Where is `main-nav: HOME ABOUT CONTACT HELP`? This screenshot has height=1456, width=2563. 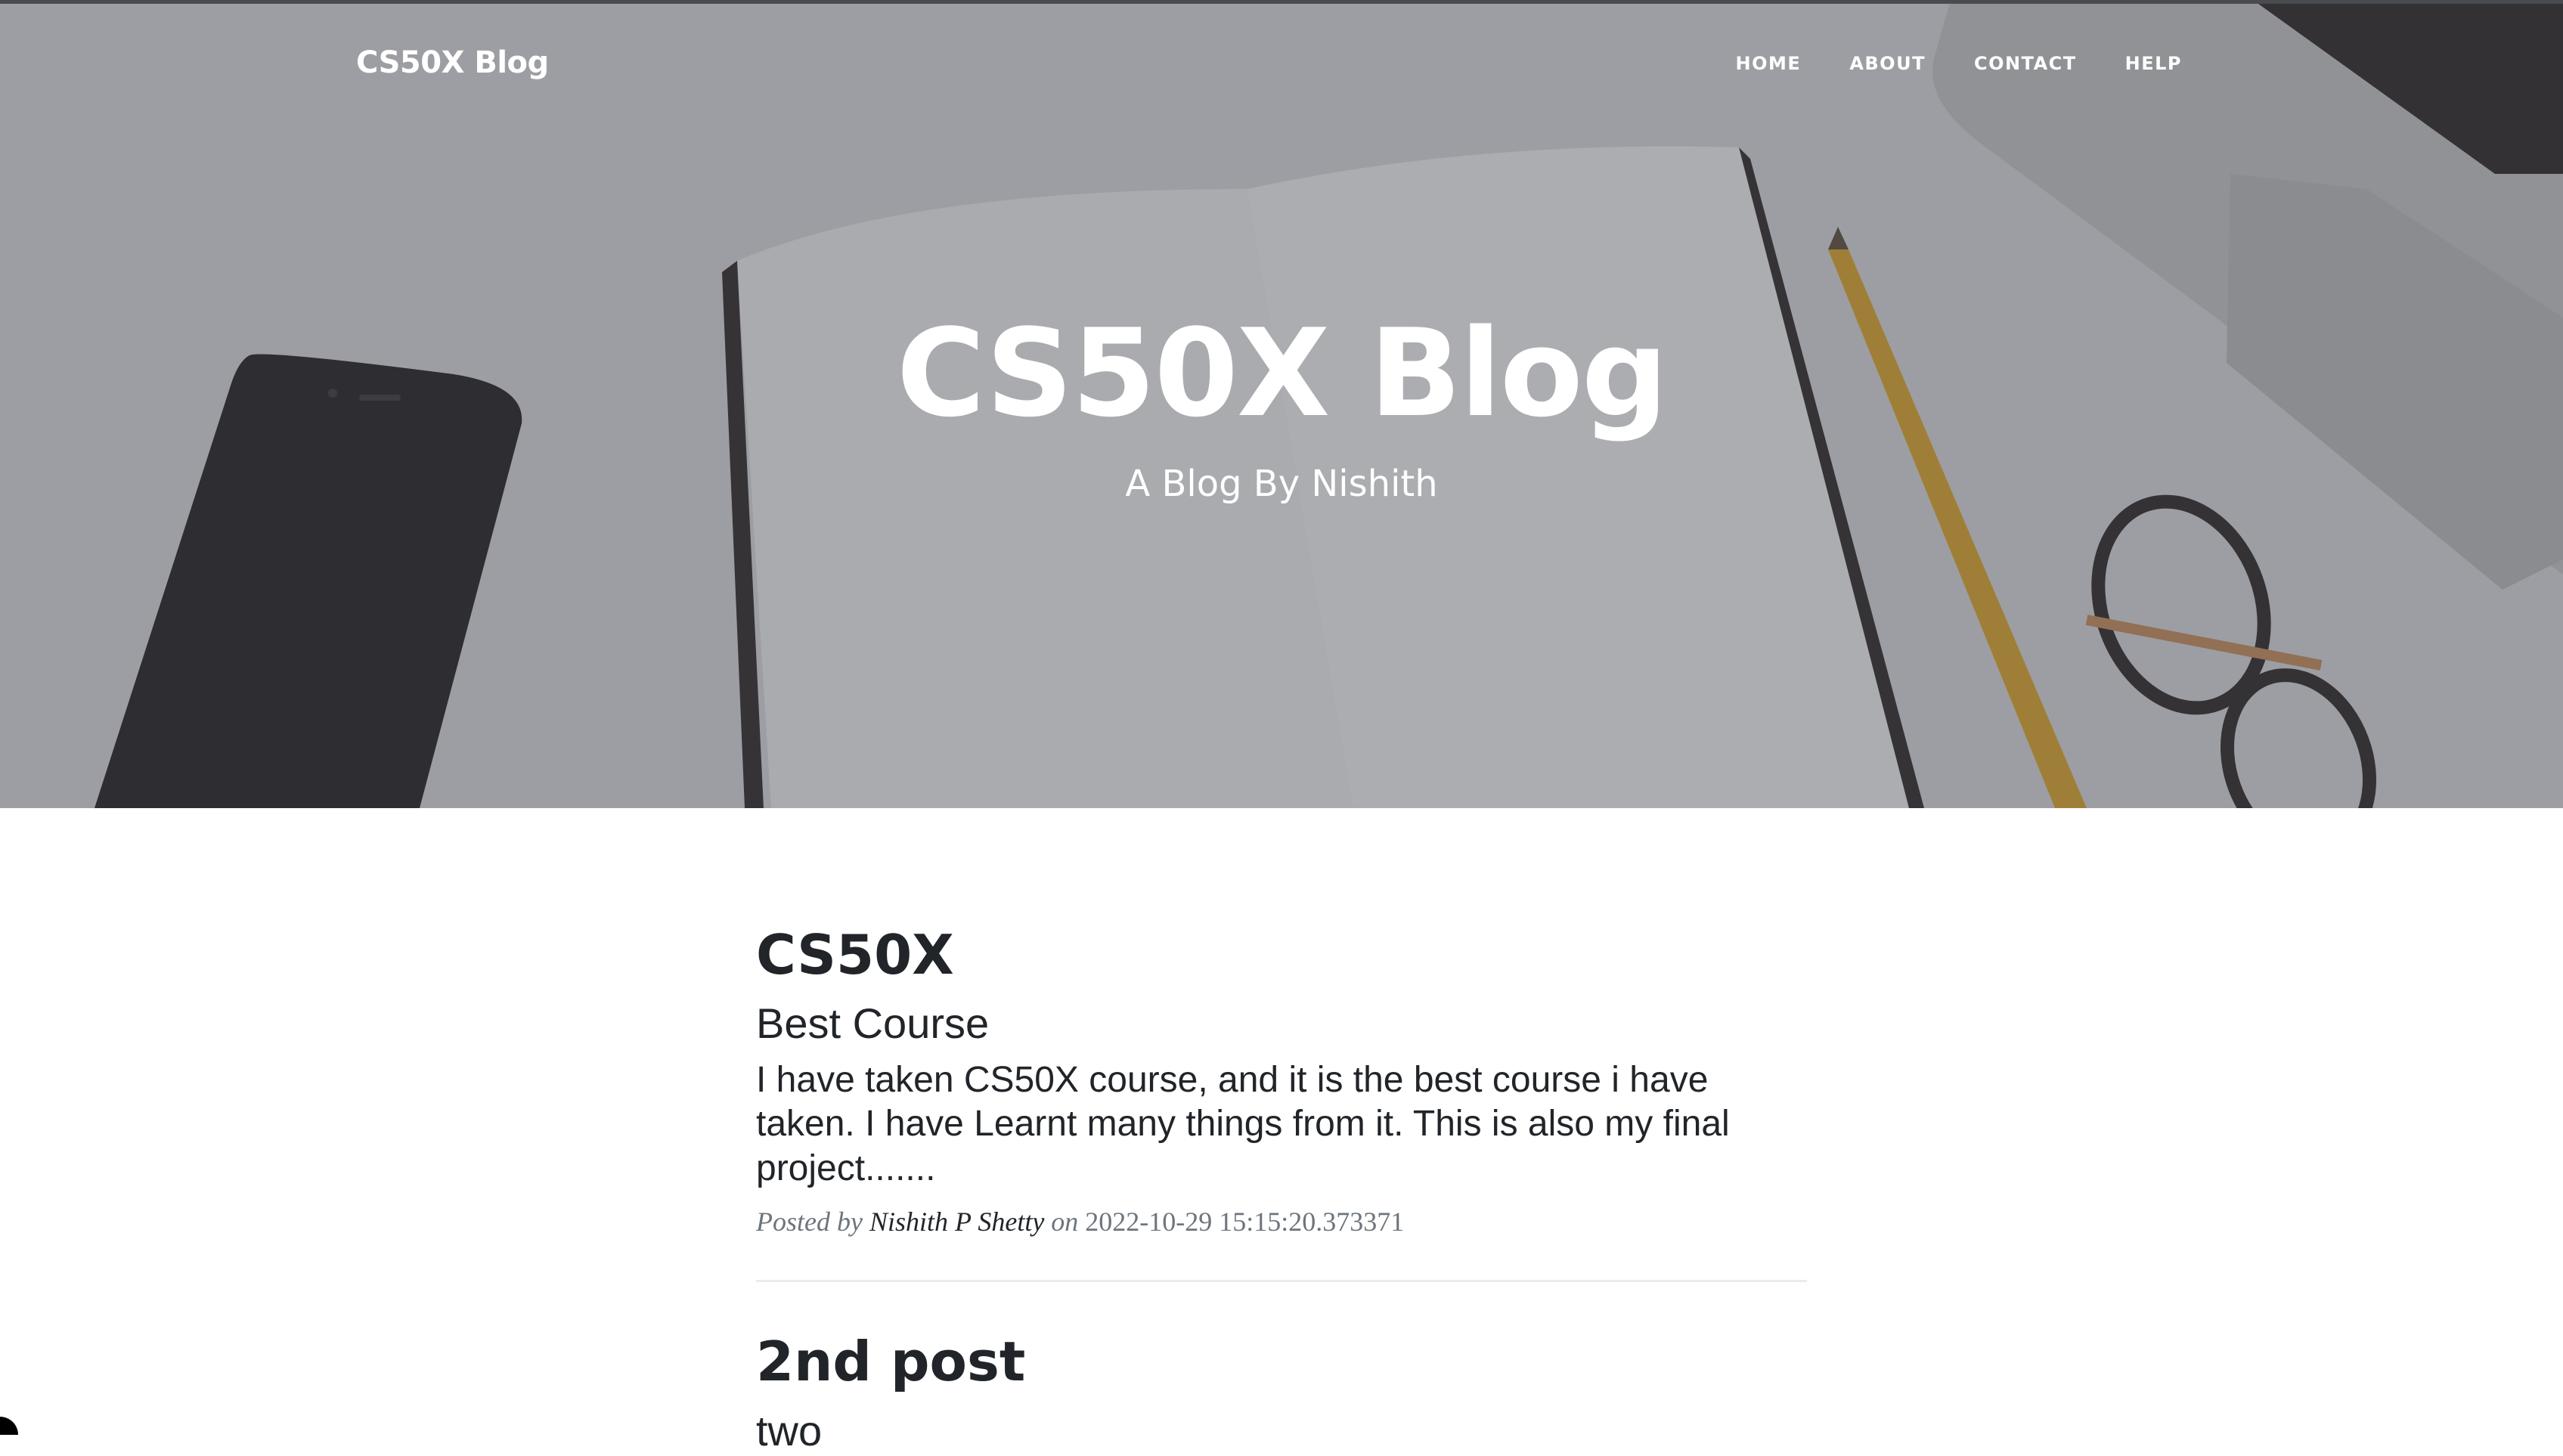 main-nav: HOME ABOUT CONTACT HELP is located at coordinates (1934, 63).